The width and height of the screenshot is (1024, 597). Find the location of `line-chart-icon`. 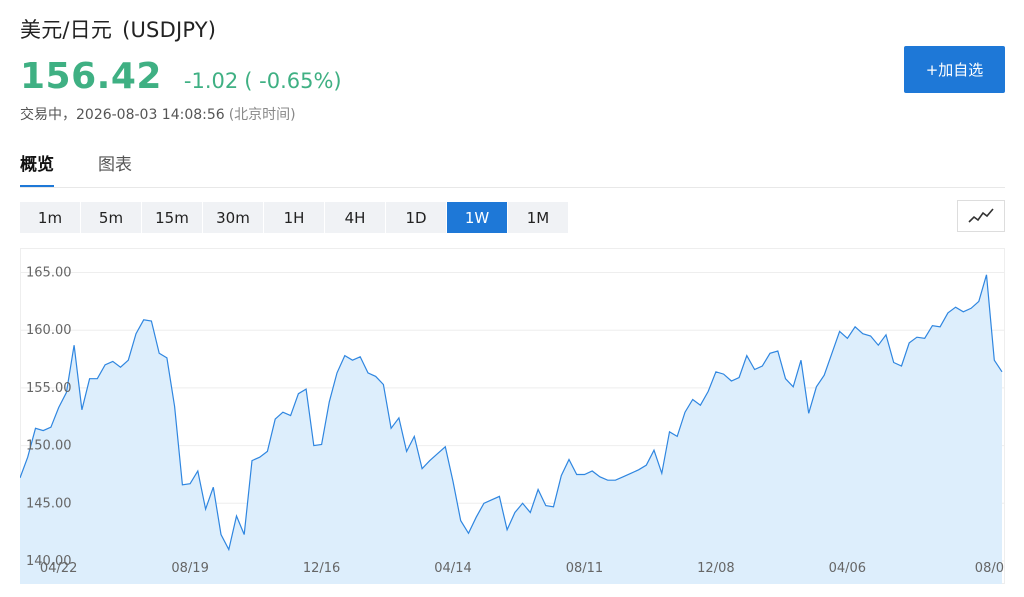

line-chart-icon is located at coordinates (981, 215).